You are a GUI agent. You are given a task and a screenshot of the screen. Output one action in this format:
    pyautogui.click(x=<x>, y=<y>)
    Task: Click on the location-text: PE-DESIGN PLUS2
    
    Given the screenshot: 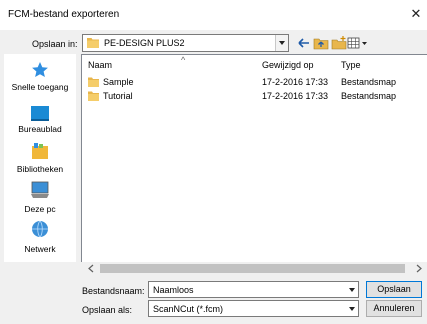 What is the action you would take?
    pyautogui.click(x=144, y=43)
    